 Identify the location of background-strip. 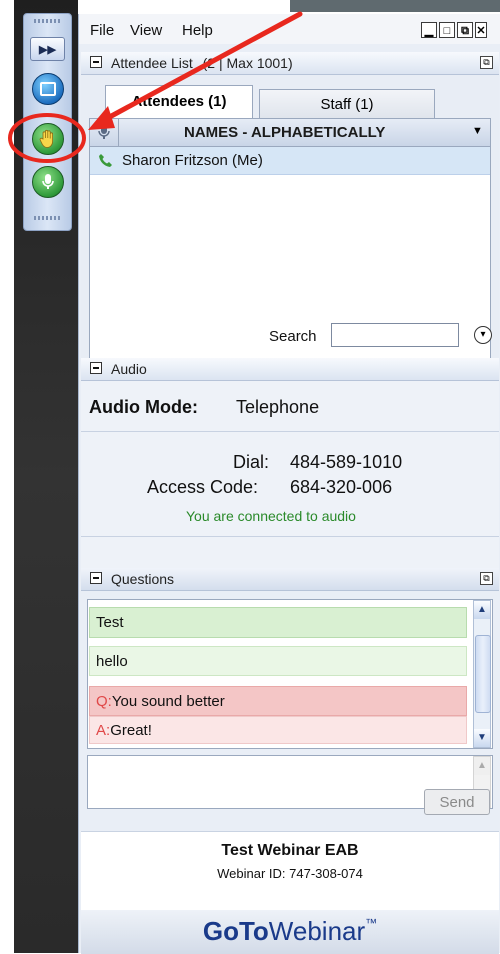
(395, 6).